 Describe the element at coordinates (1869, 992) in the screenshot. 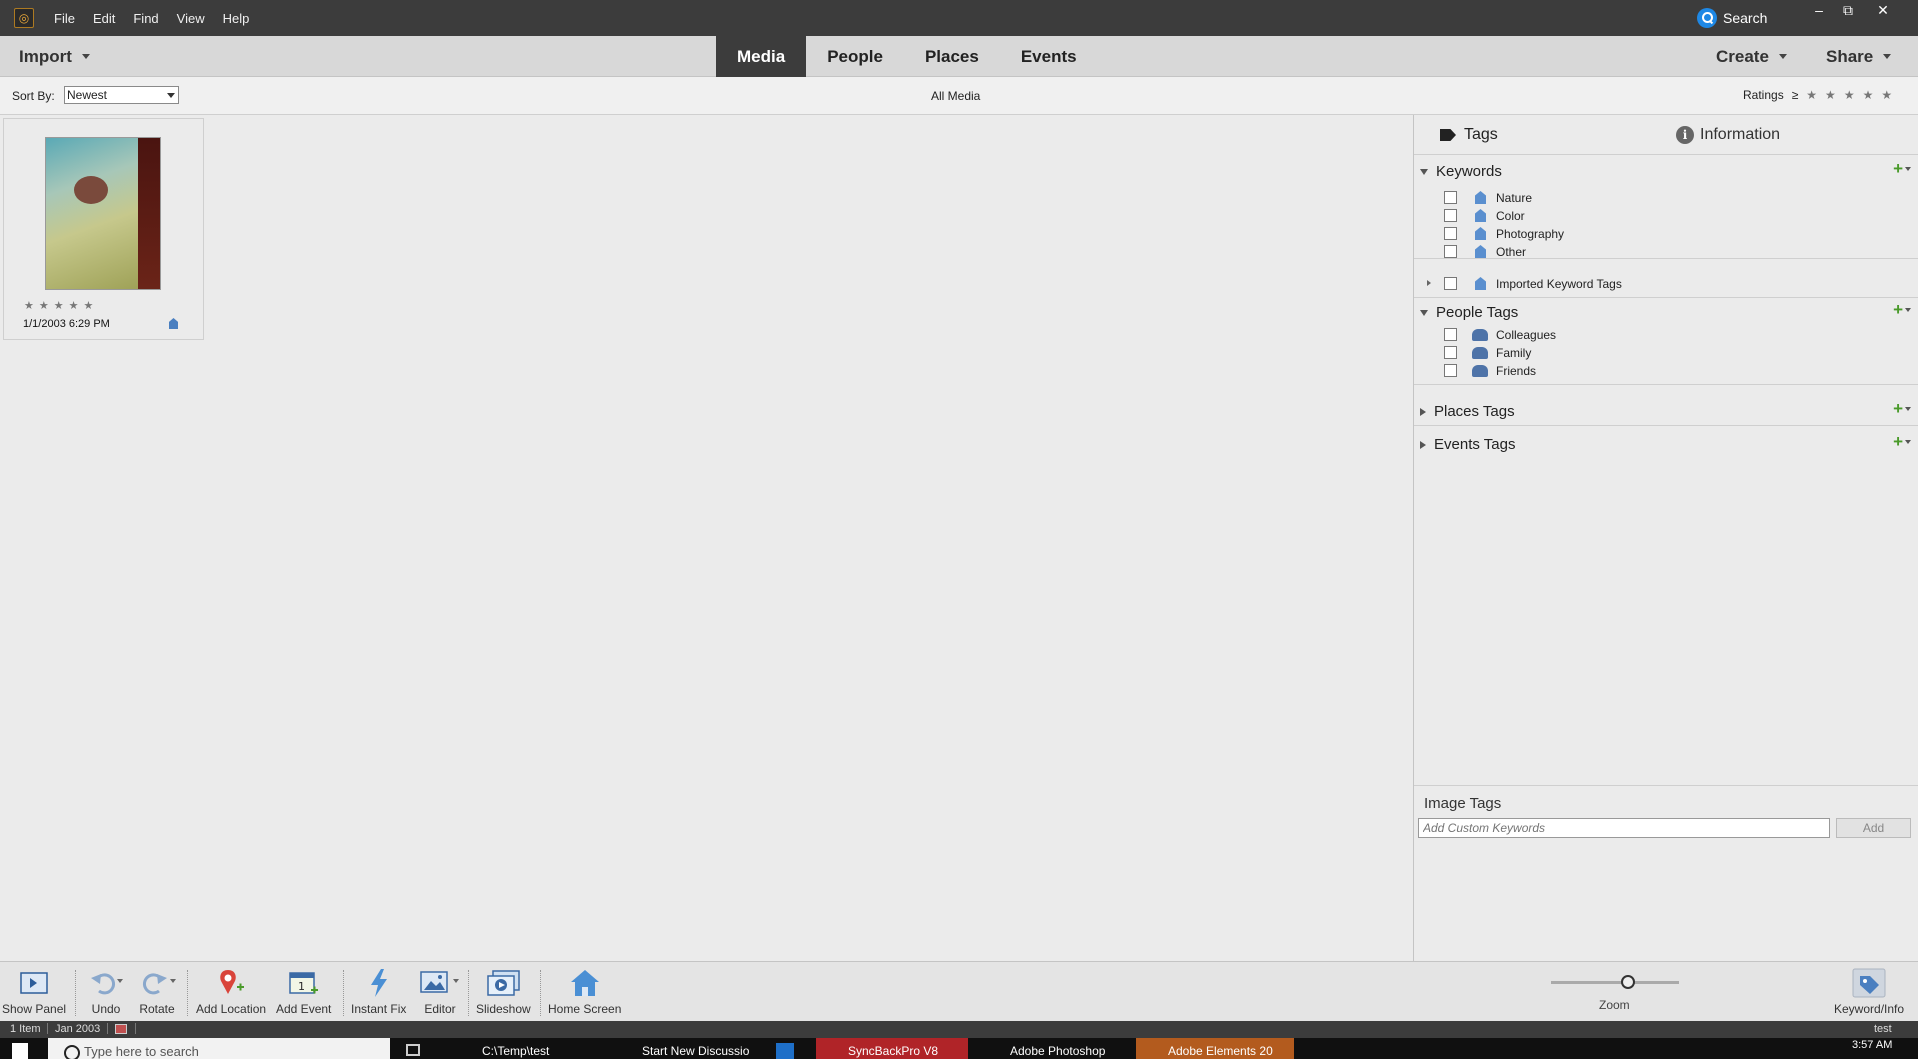

I see `keyword-info-button: Keyword/Info` at that location.